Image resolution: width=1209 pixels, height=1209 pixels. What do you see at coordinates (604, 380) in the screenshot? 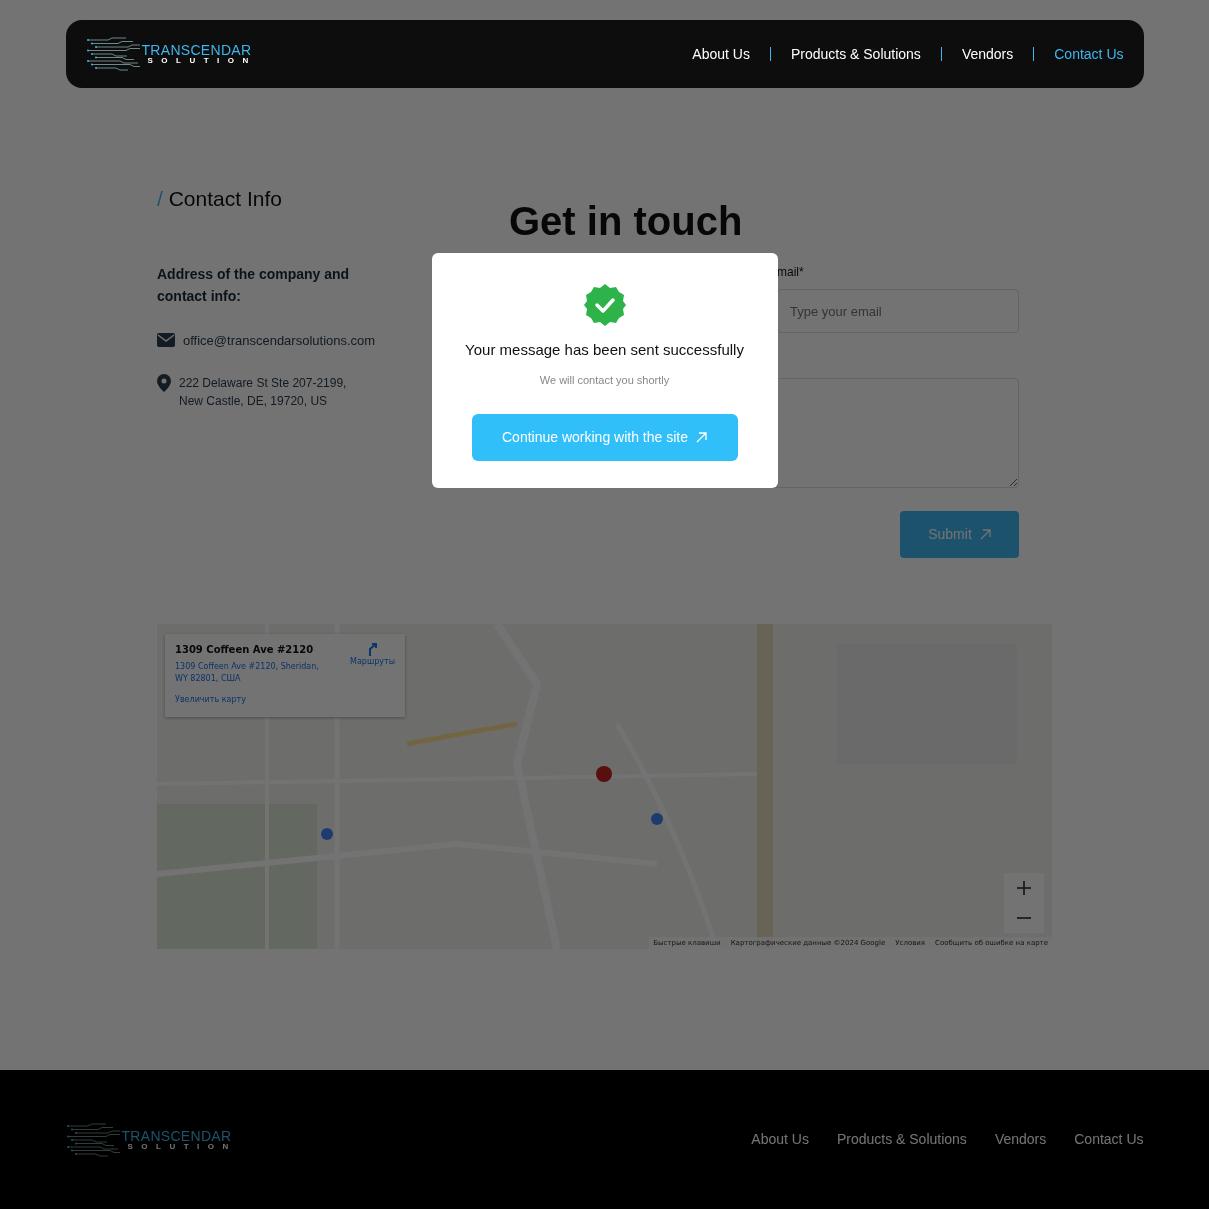
I see `dialog-subtitle: We will contact you shortly` at bounding box center [604, 380].